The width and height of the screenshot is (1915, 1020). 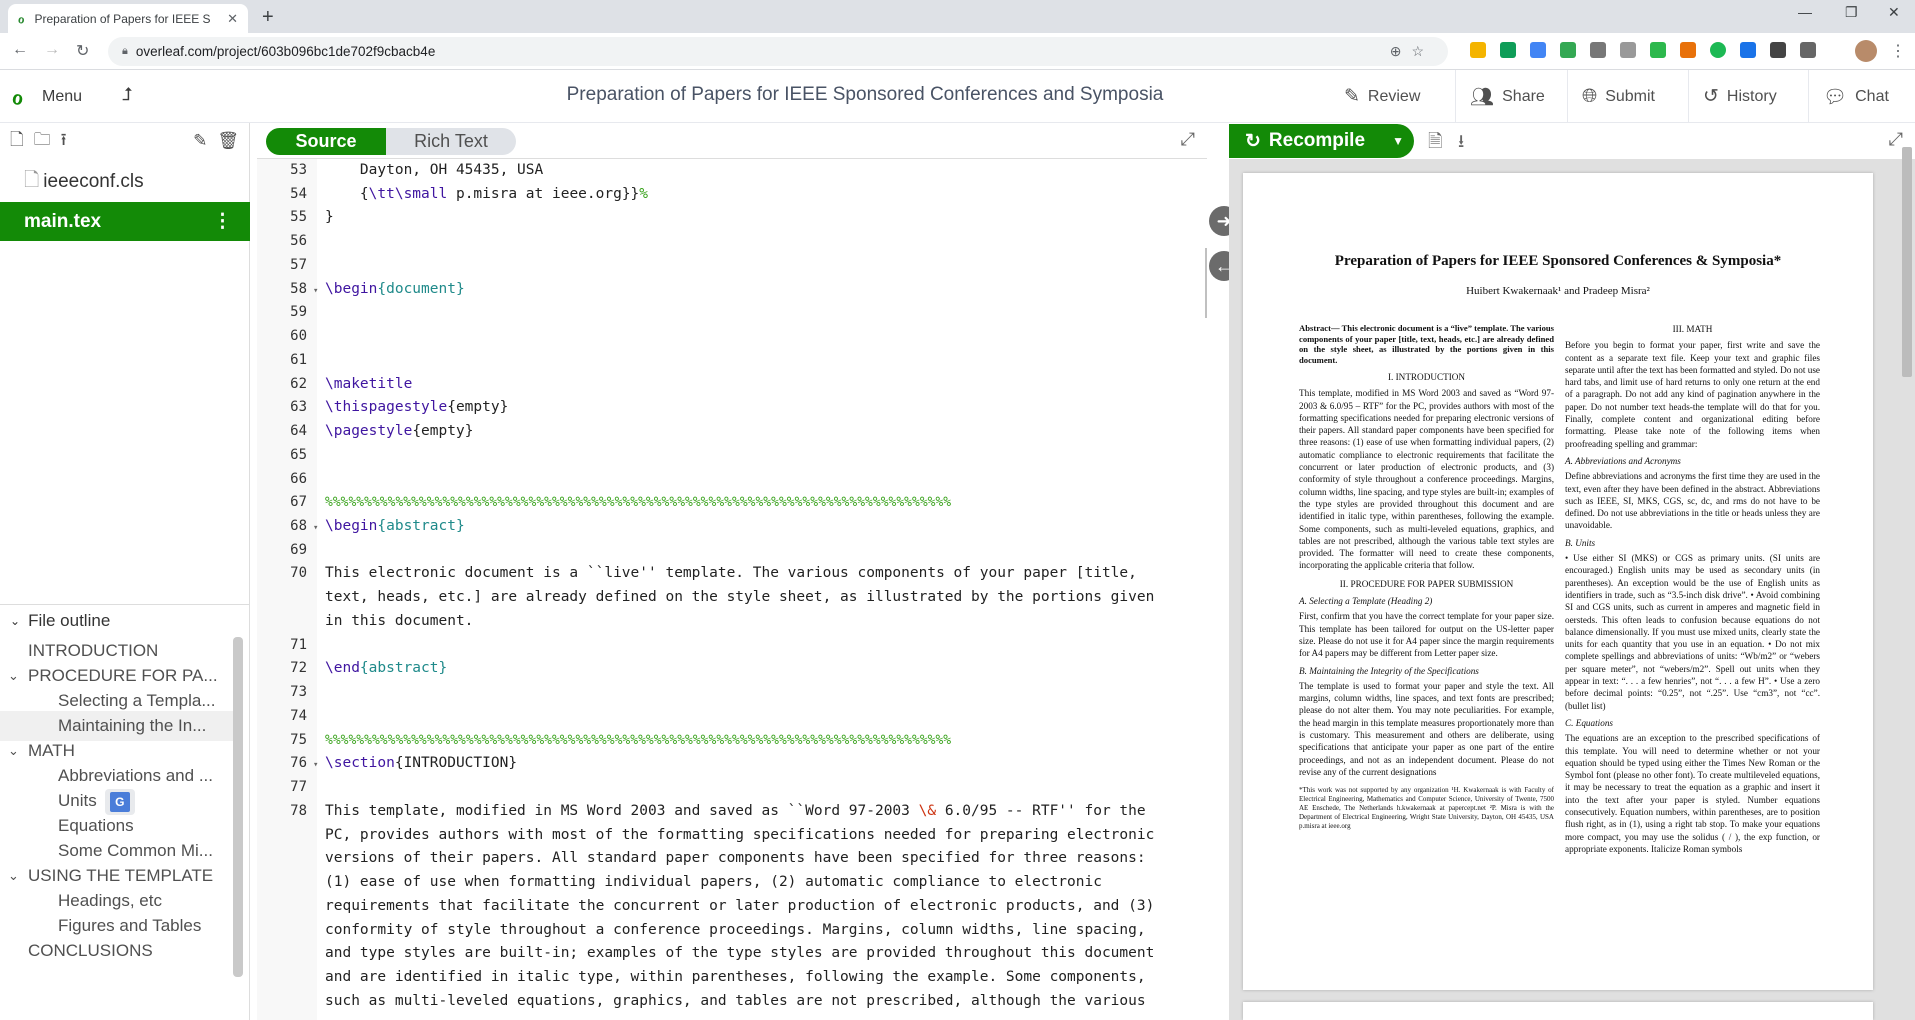 What do you see at coordinates (727, 266) in the screenshot?
I see `code-line: 57` at bounding box center [727, 266].